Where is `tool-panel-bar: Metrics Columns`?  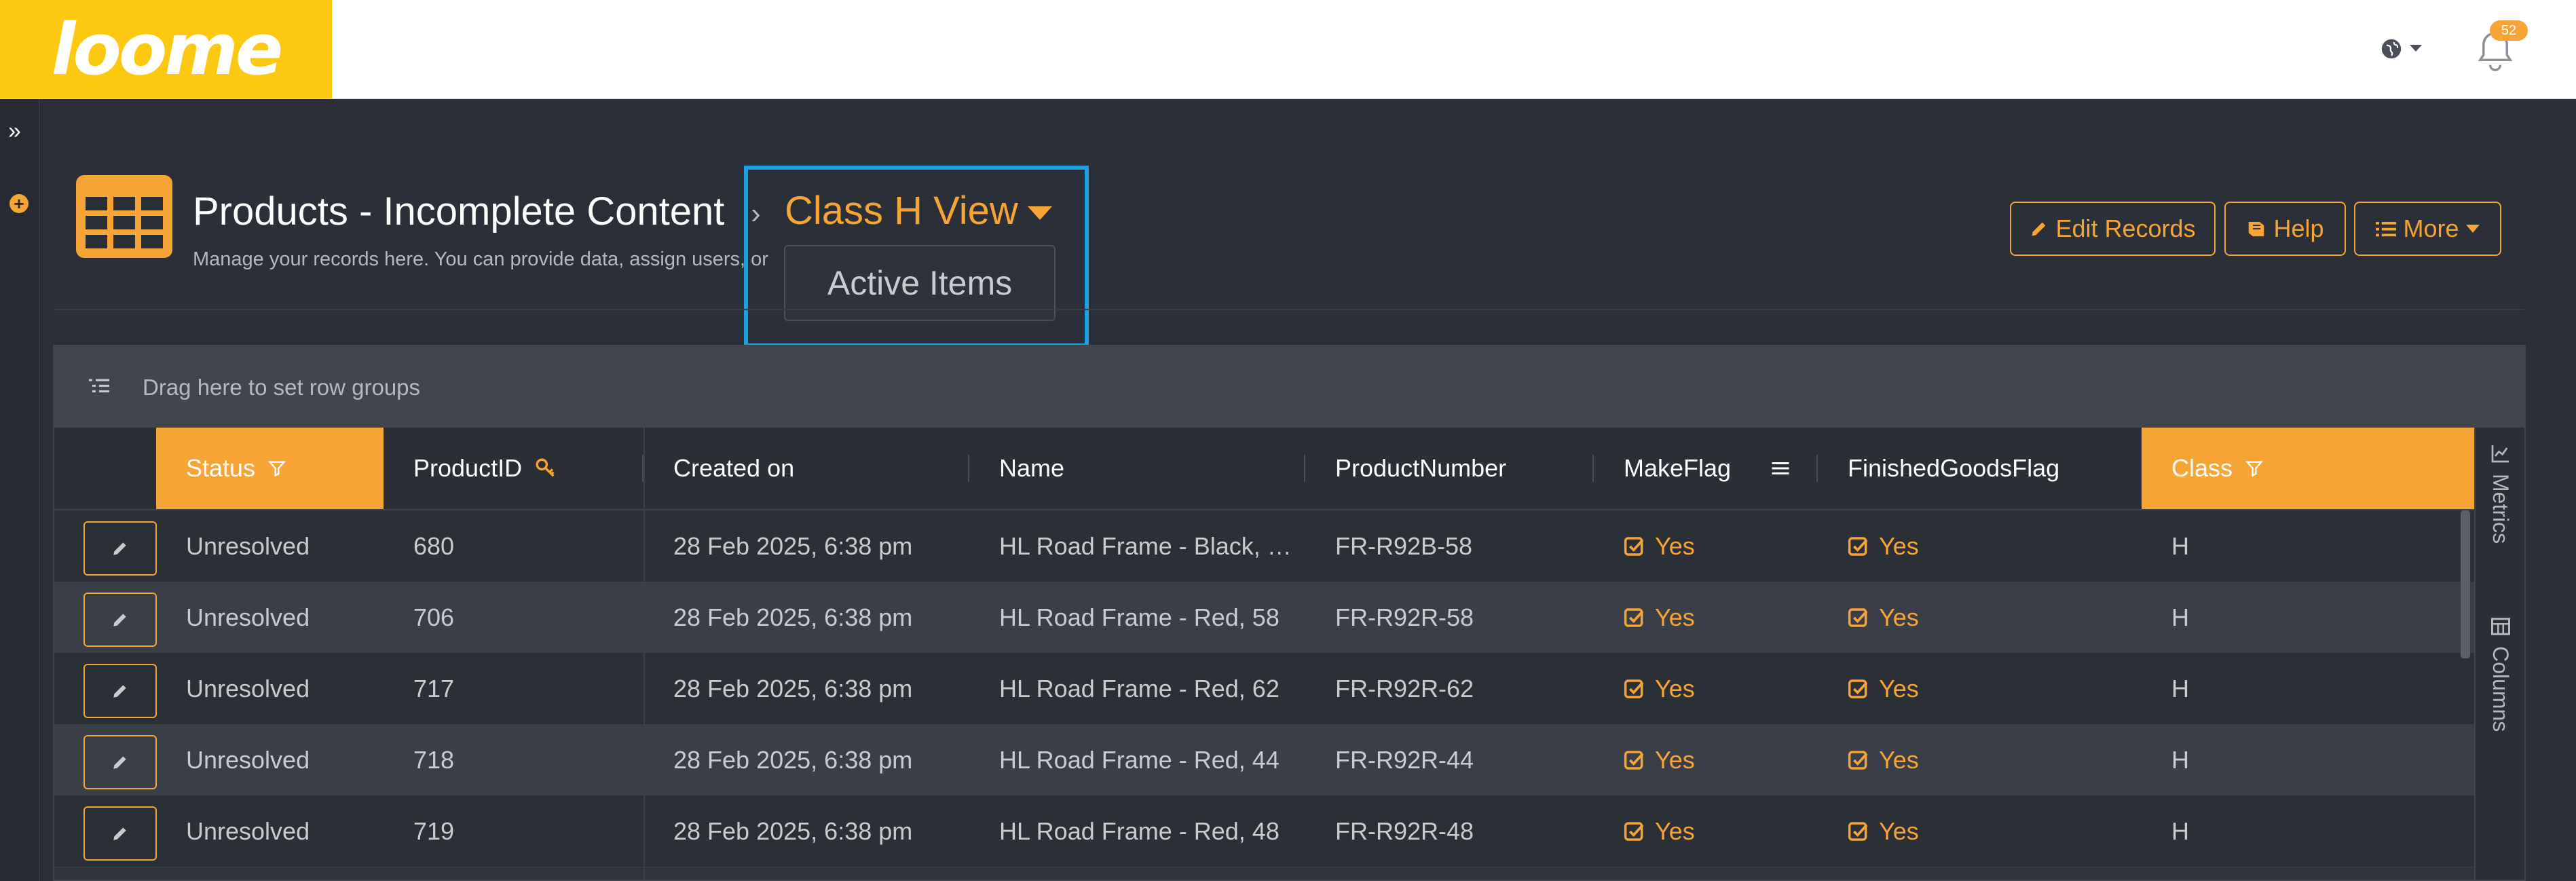 tool-panel-bar: Metrics Columns is located at coordinates (2499, 654).